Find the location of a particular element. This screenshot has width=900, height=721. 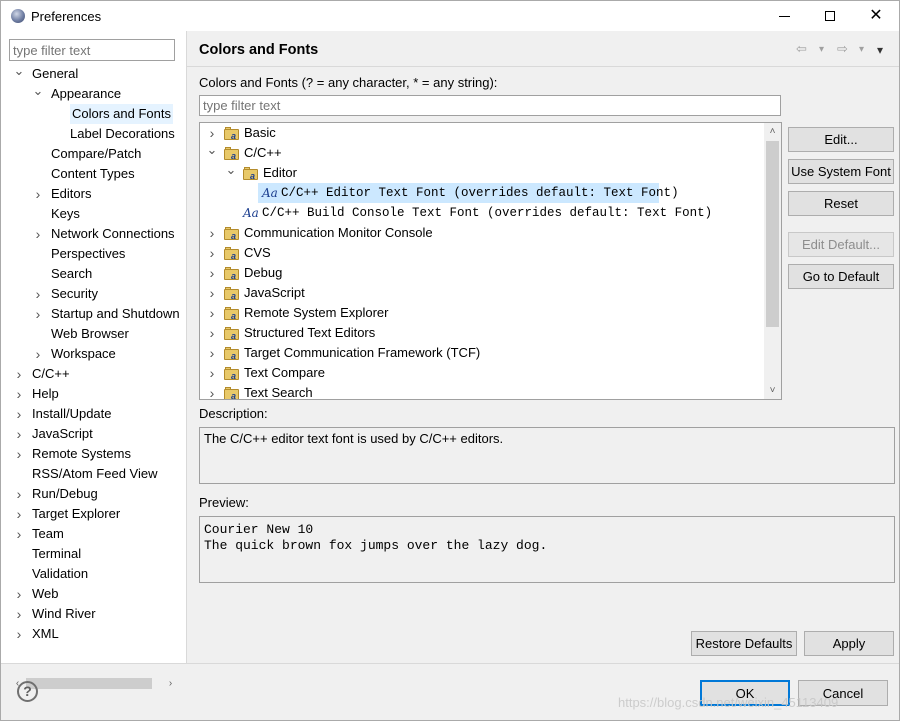

tree-item: › Network Connections is located at coordinates (90, 234).